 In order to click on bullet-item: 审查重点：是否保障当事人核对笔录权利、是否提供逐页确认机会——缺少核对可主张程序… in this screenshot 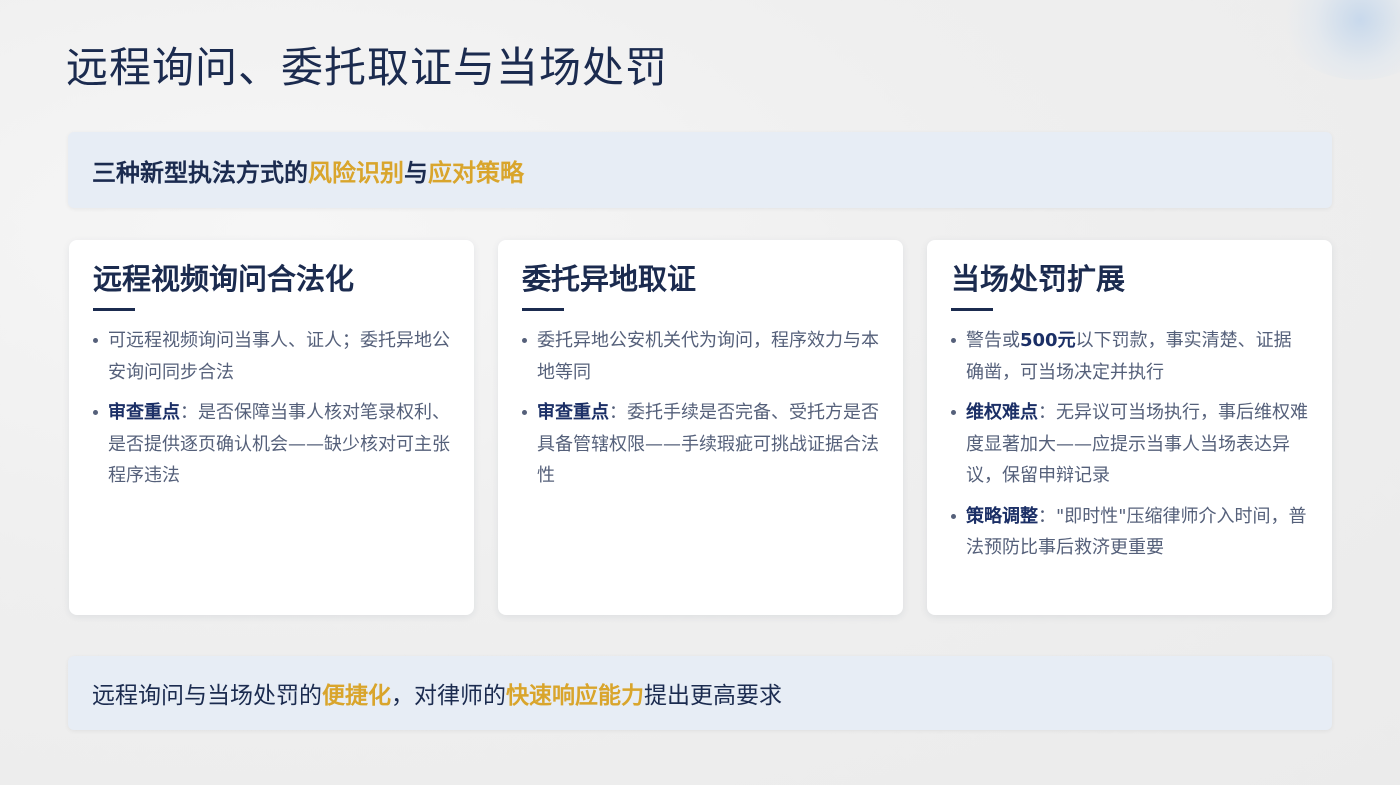, I will do `click(271, 444)`.